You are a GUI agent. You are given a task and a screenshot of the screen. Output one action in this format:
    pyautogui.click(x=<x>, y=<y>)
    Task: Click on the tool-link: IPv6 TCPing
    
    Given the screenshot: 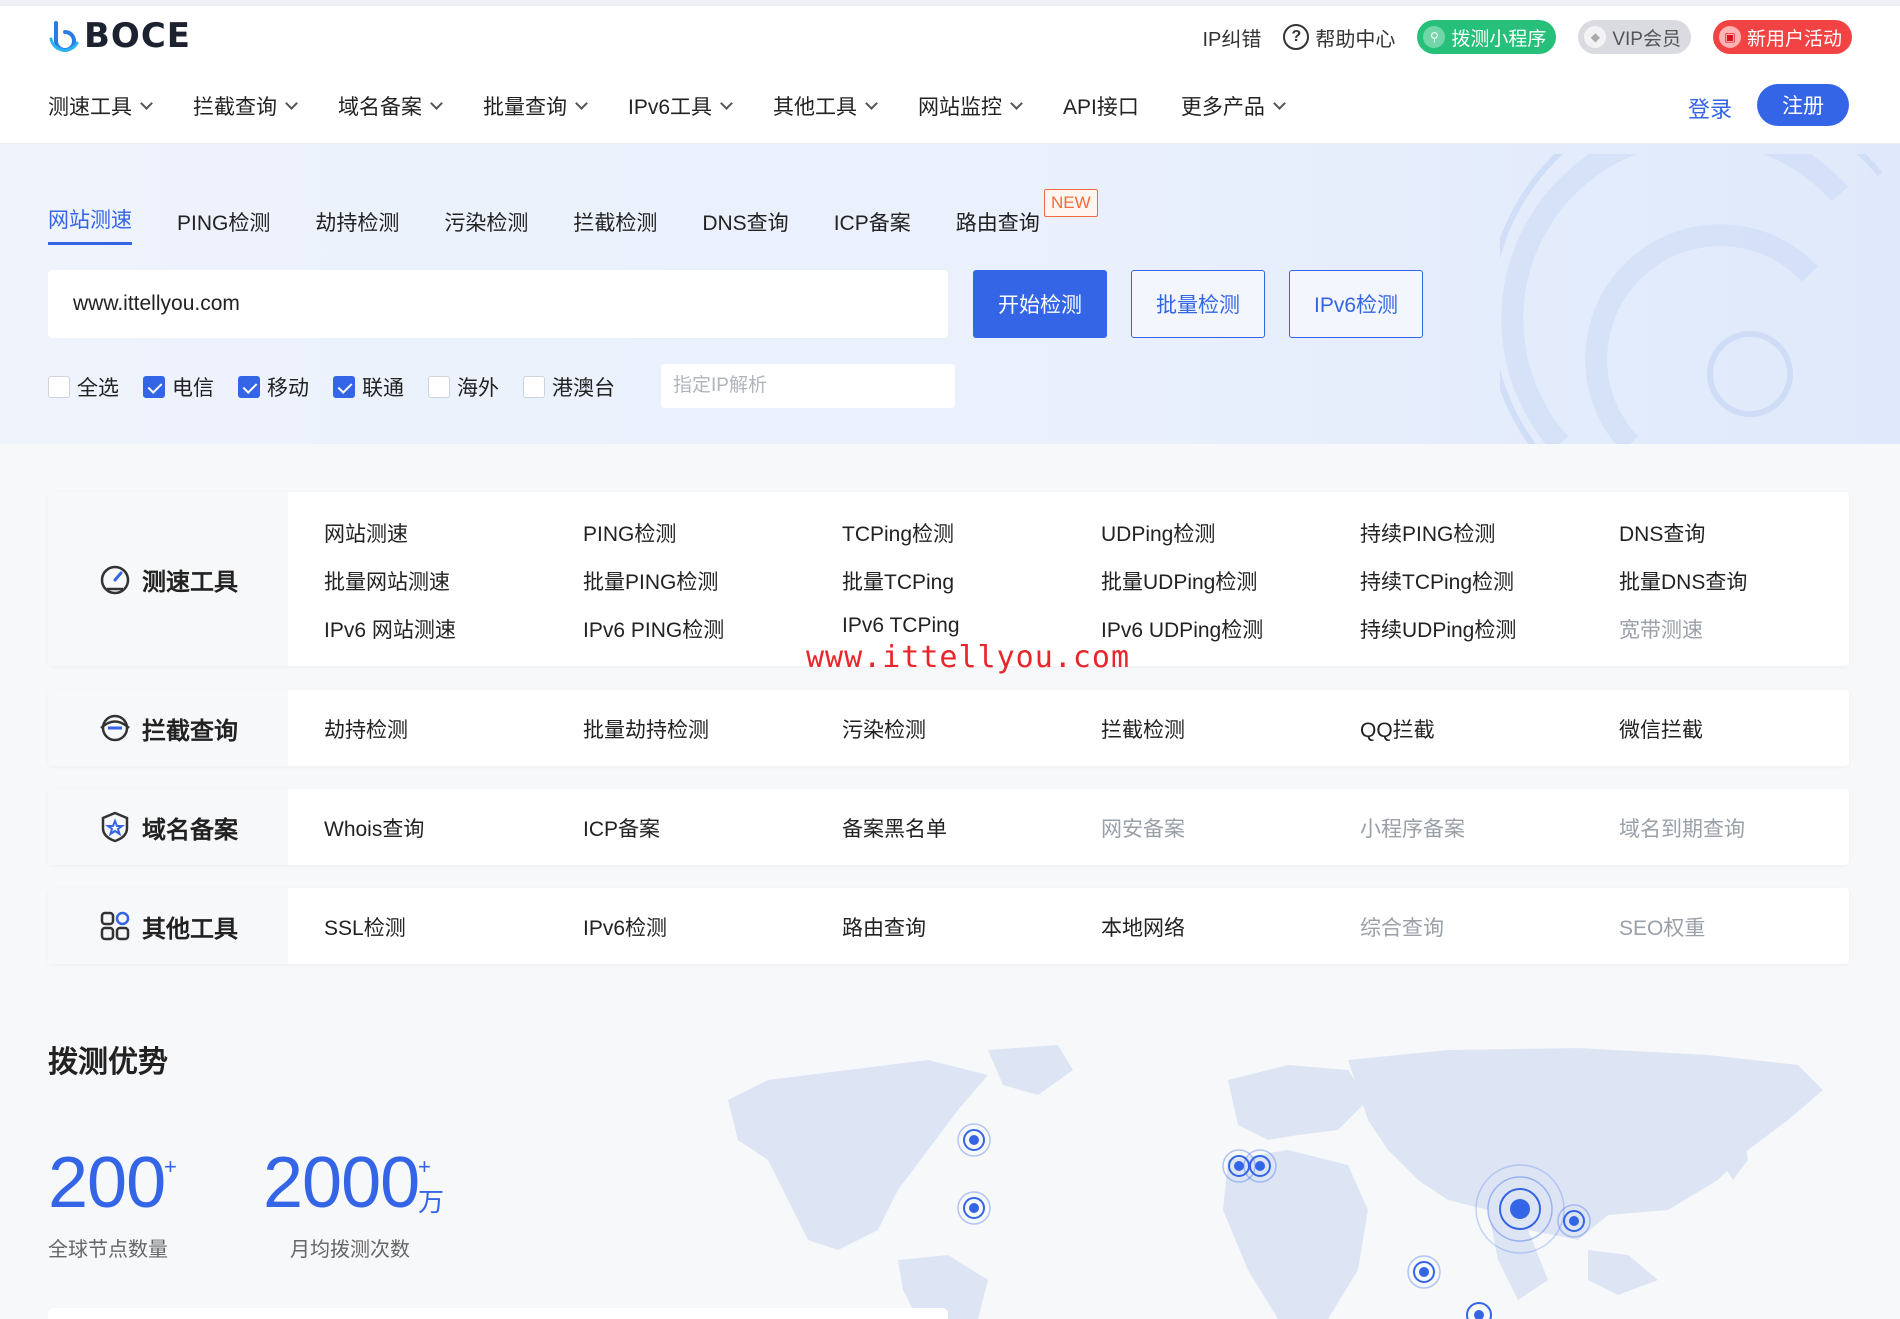 What is the action you would take?
    pyautogui.click(x=901, y=626)
    